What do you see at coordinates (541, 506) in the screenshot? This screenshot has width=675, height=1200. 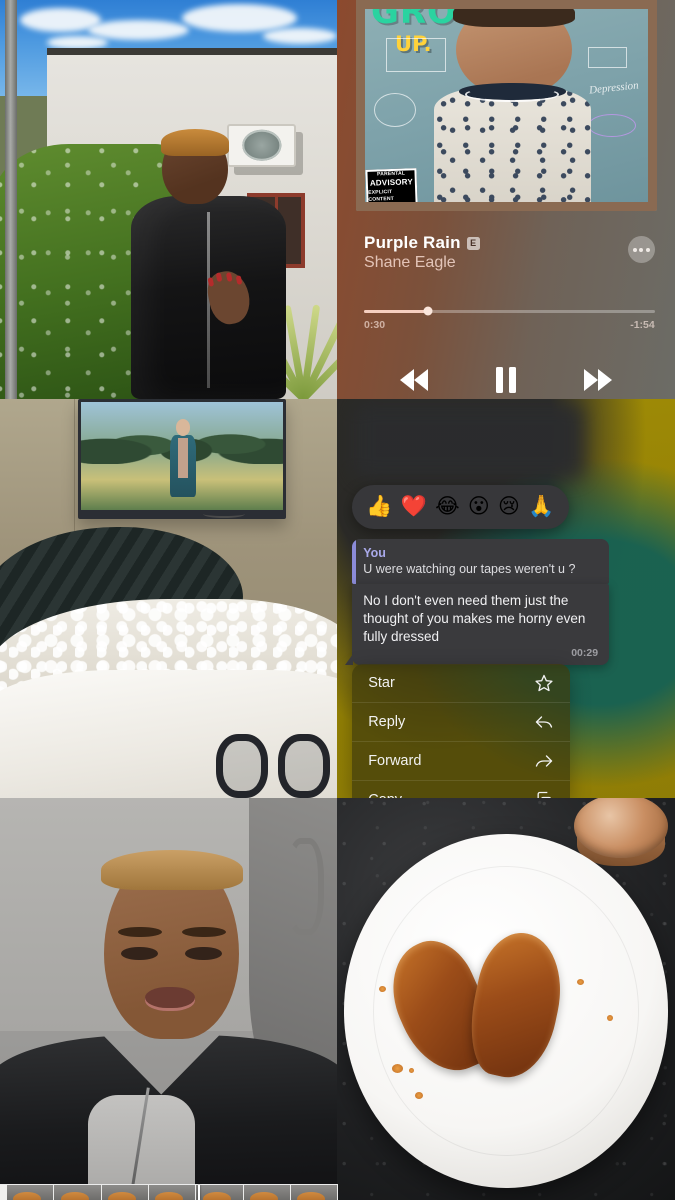 I see `reaction-pray-icon: 🙏` at bounding box center [541, 506].